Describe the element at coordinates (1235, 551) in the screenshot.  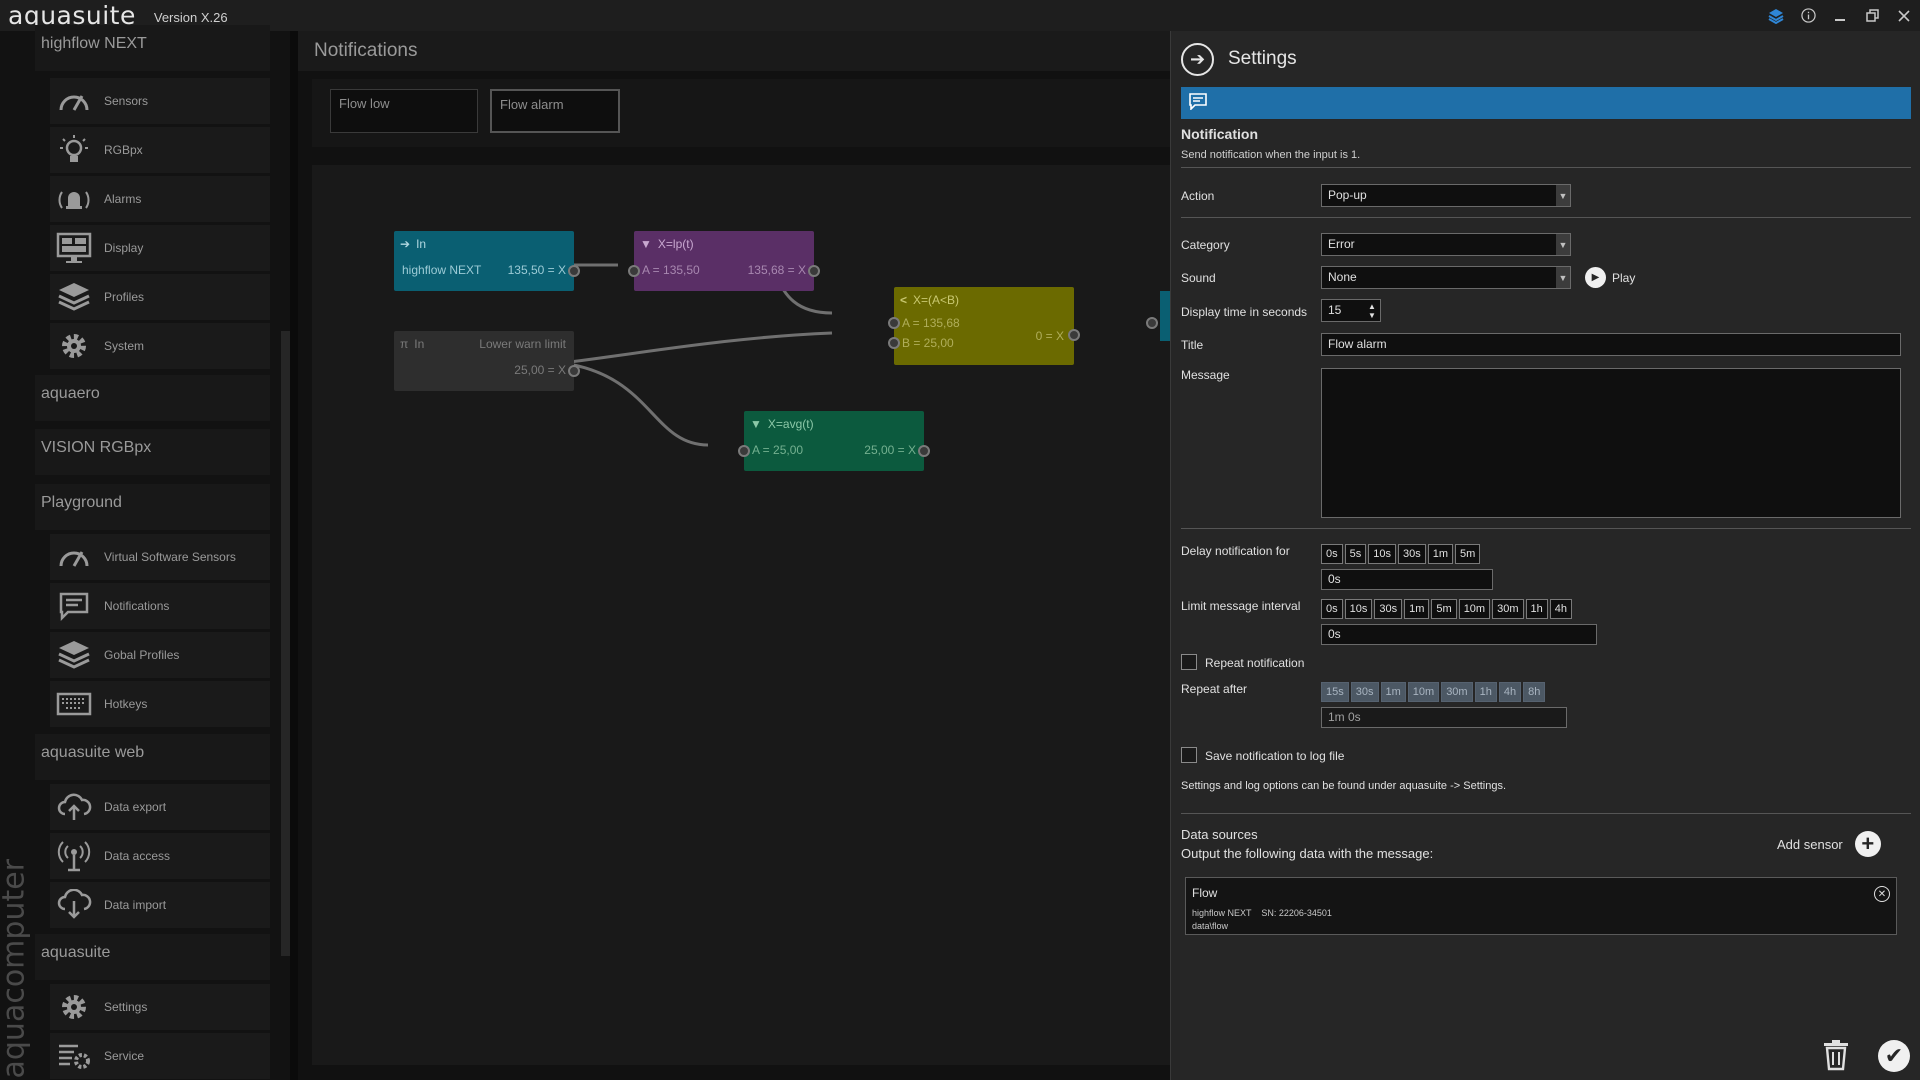
I see `delay-label: Delay notification for` at that location.